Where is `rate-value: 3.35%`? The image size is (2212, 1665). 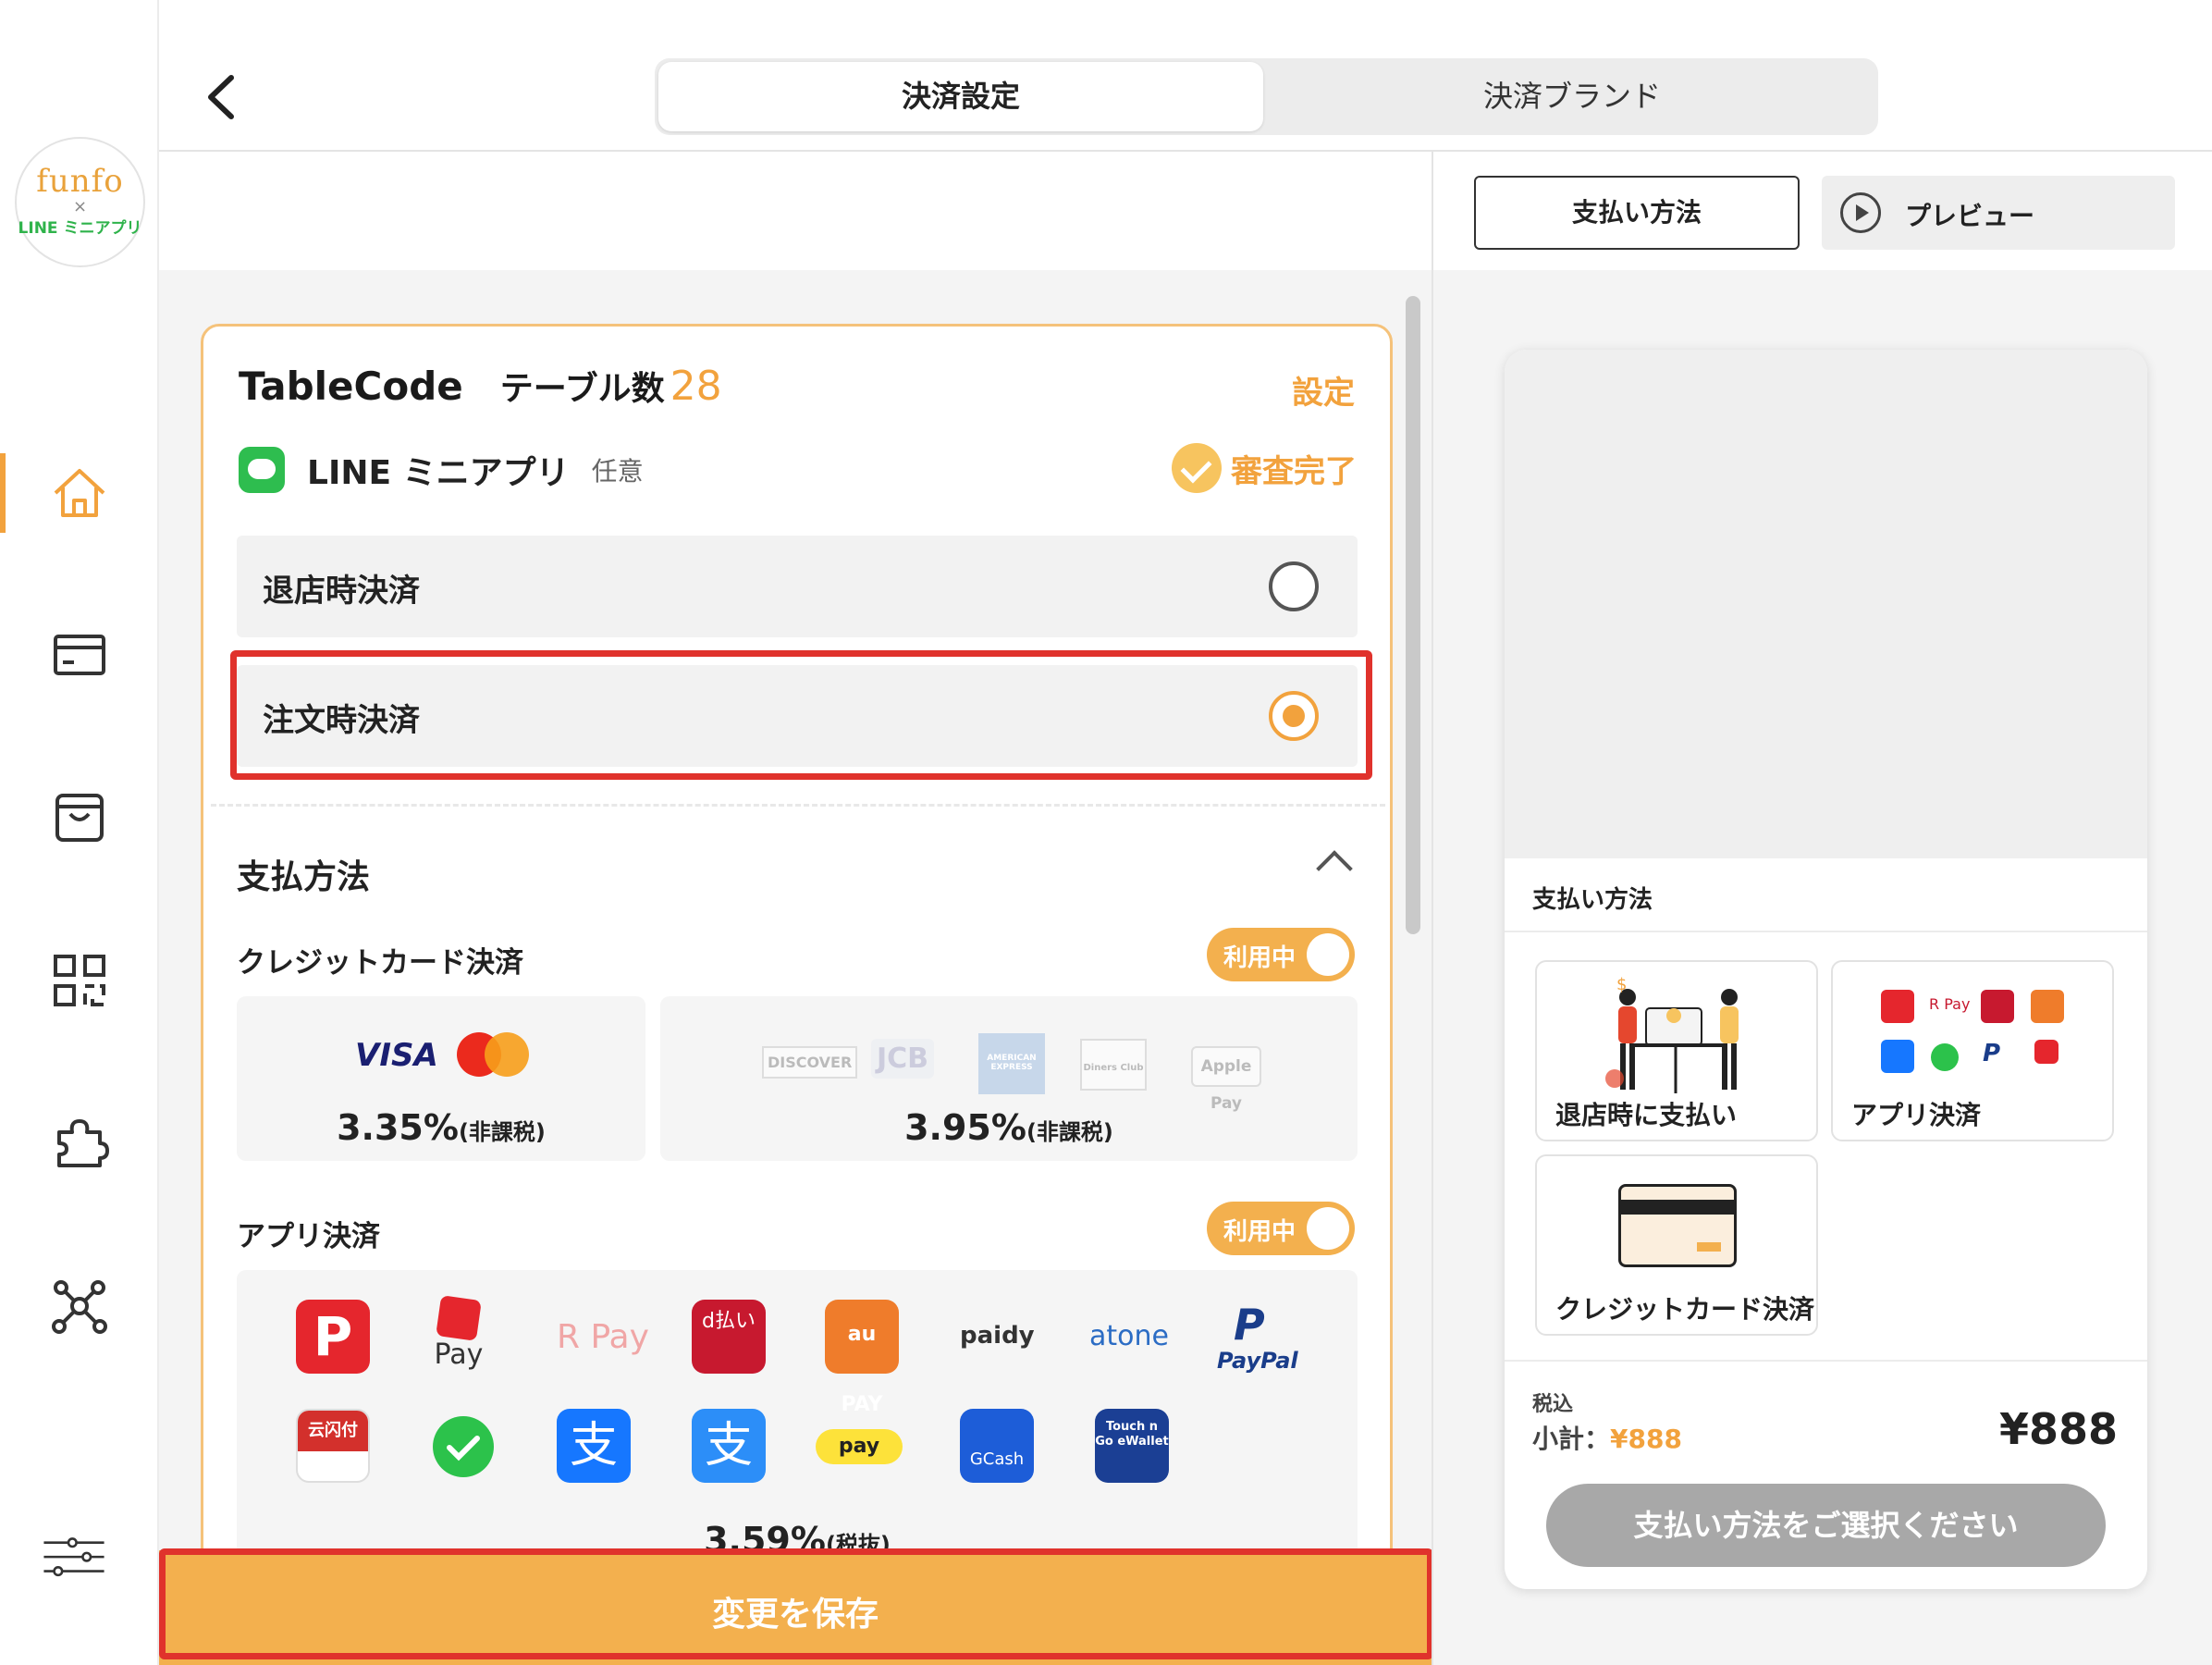 rate-value: 3.35% is located at coordinates (398, 1127).